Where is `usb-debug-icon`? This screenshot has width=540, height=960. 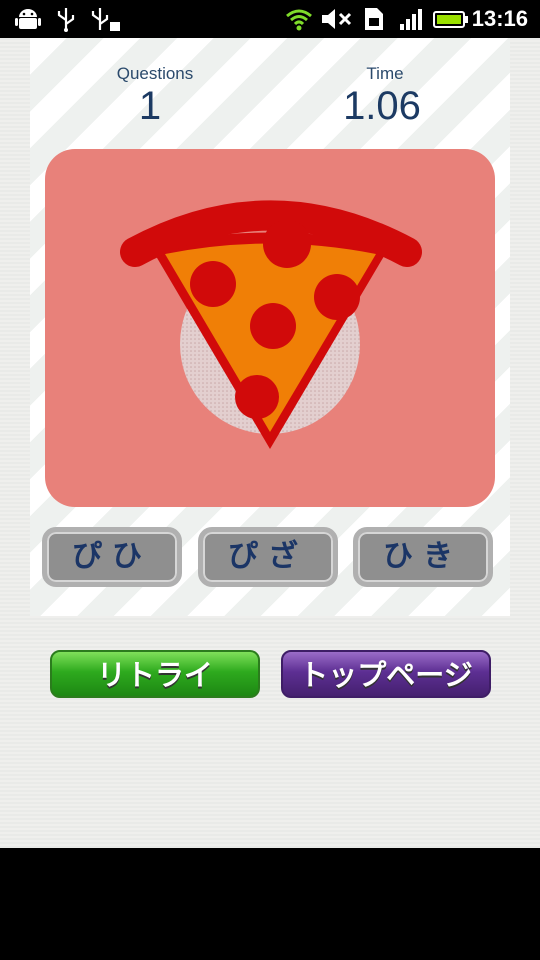
usb-debug-icon is located at coordinates (105, 19).